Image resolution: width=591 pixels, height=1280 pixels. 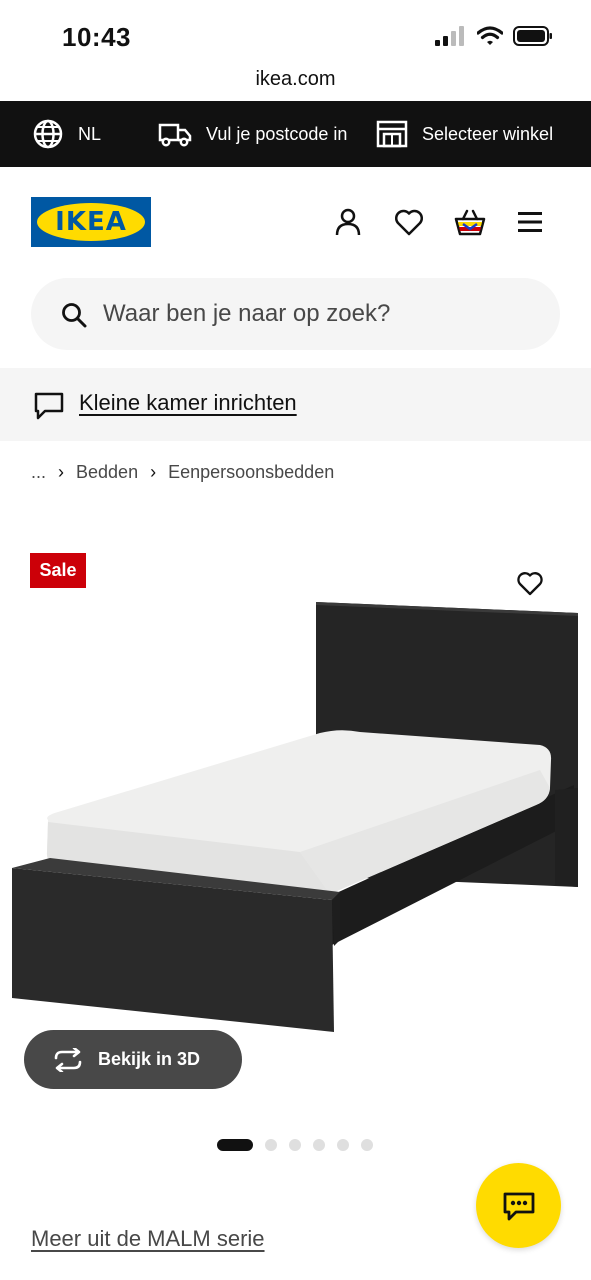 I want to click on store-selector: Selecteer winkel, so click(x=464, y=134).